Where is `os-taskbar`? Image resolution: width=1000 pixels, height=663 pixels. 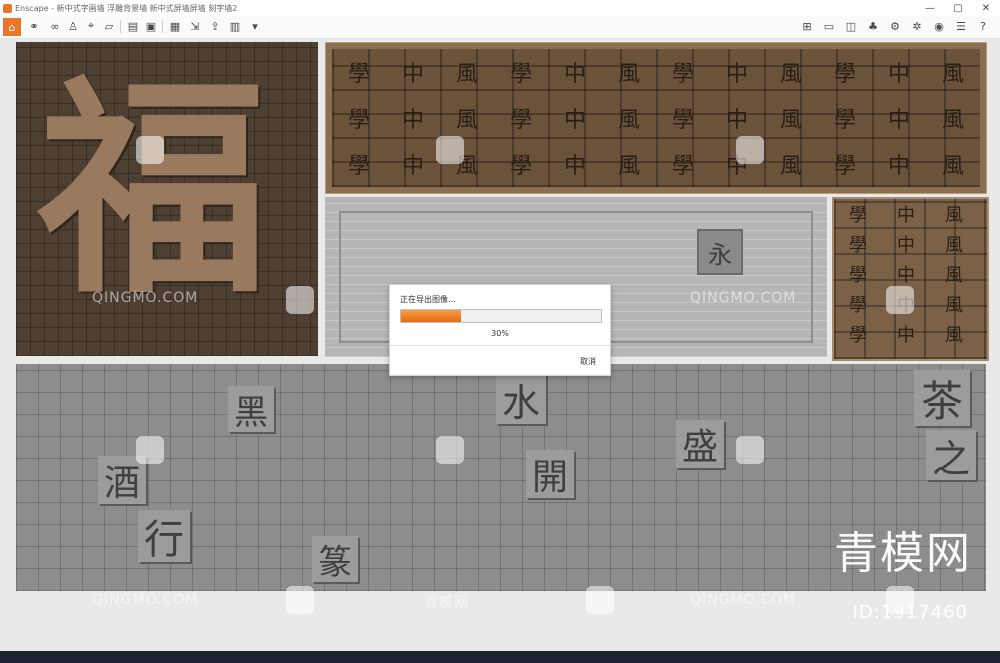 os-taskbar is located at coordinates (500, 657).